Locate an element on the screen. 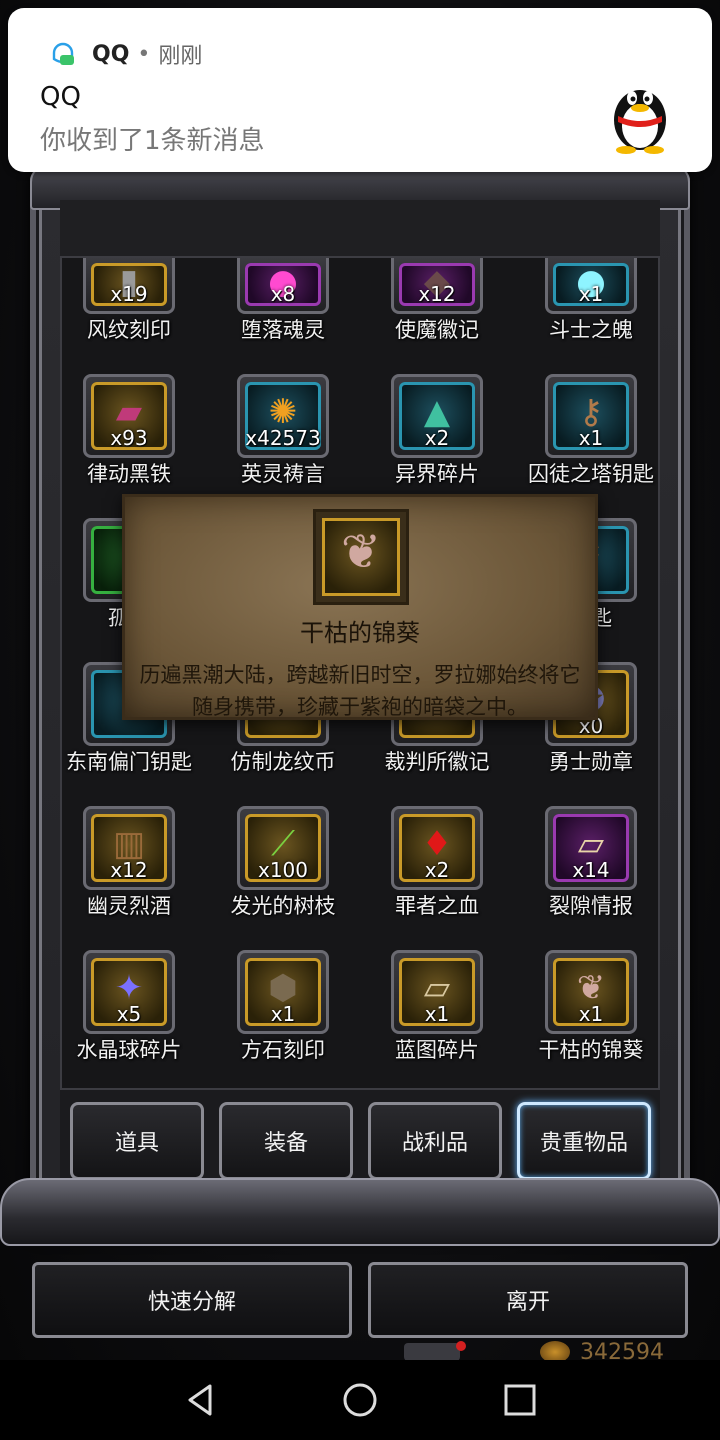 This screenshot has width=720, height=1440. item-icon-bg: ▱ x1 is located at coordinates (437, 992).